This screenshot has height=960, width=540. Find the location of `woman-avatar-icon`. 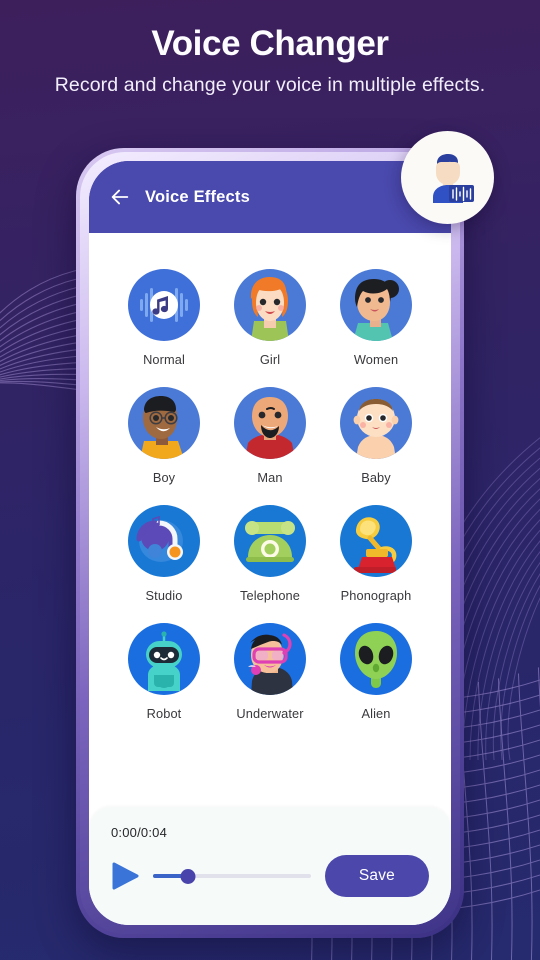

woman-avatar-icon is located at coordinates (376, 305).